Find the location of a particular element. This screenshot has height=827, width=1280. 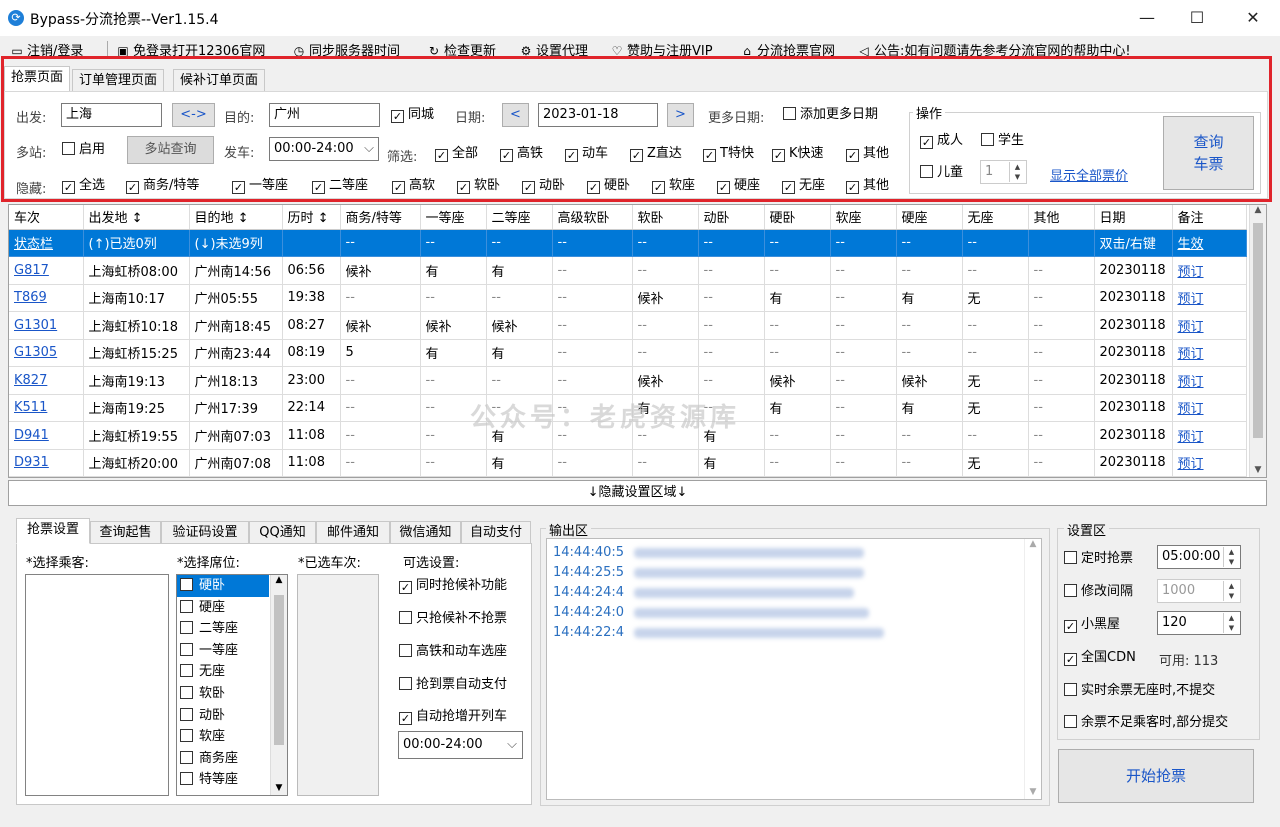

seat-list: 硬卧 硬座 二等座 一等座 无座 软卧 动卧 软座 商务座 特等座 ▲ ▼ is located at coordinates (232, 685).